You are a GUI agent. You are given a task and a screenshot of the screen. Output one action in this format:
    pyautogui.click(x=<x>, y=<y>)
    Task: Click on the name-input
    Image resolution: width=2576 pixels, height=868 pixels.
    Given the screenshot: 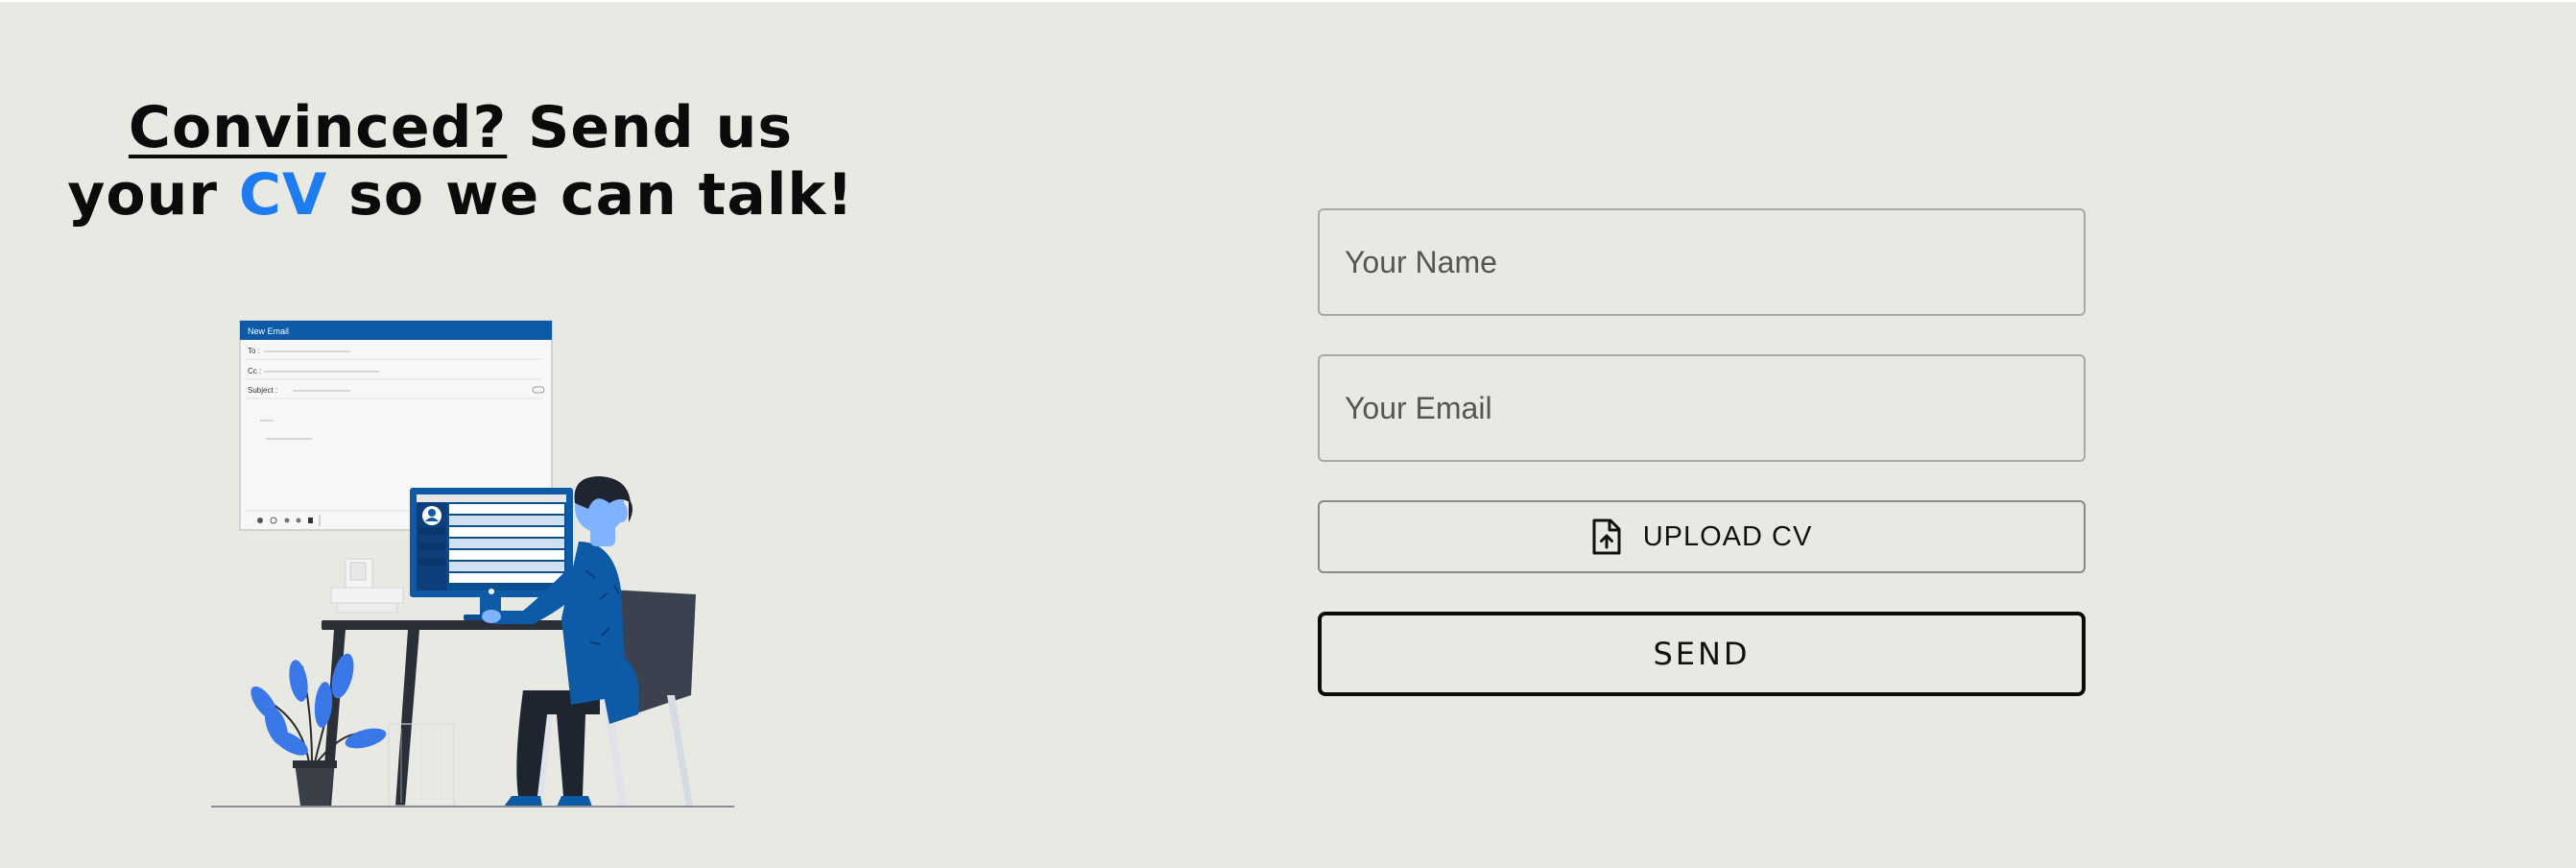 What is the action you would take?
    pyautogui.click(x=1702, y=262)
    